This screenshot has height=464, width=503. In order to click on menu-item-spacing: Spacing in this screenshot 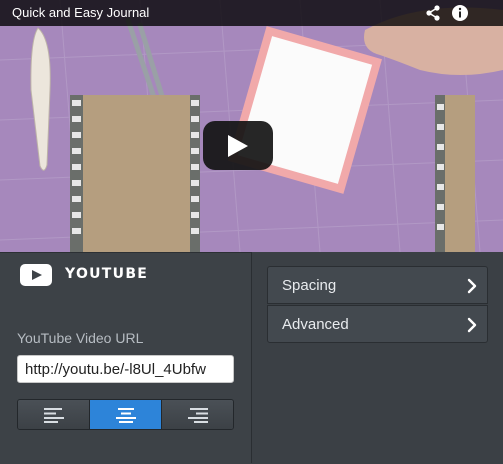, I will do `click(377, 285)`.